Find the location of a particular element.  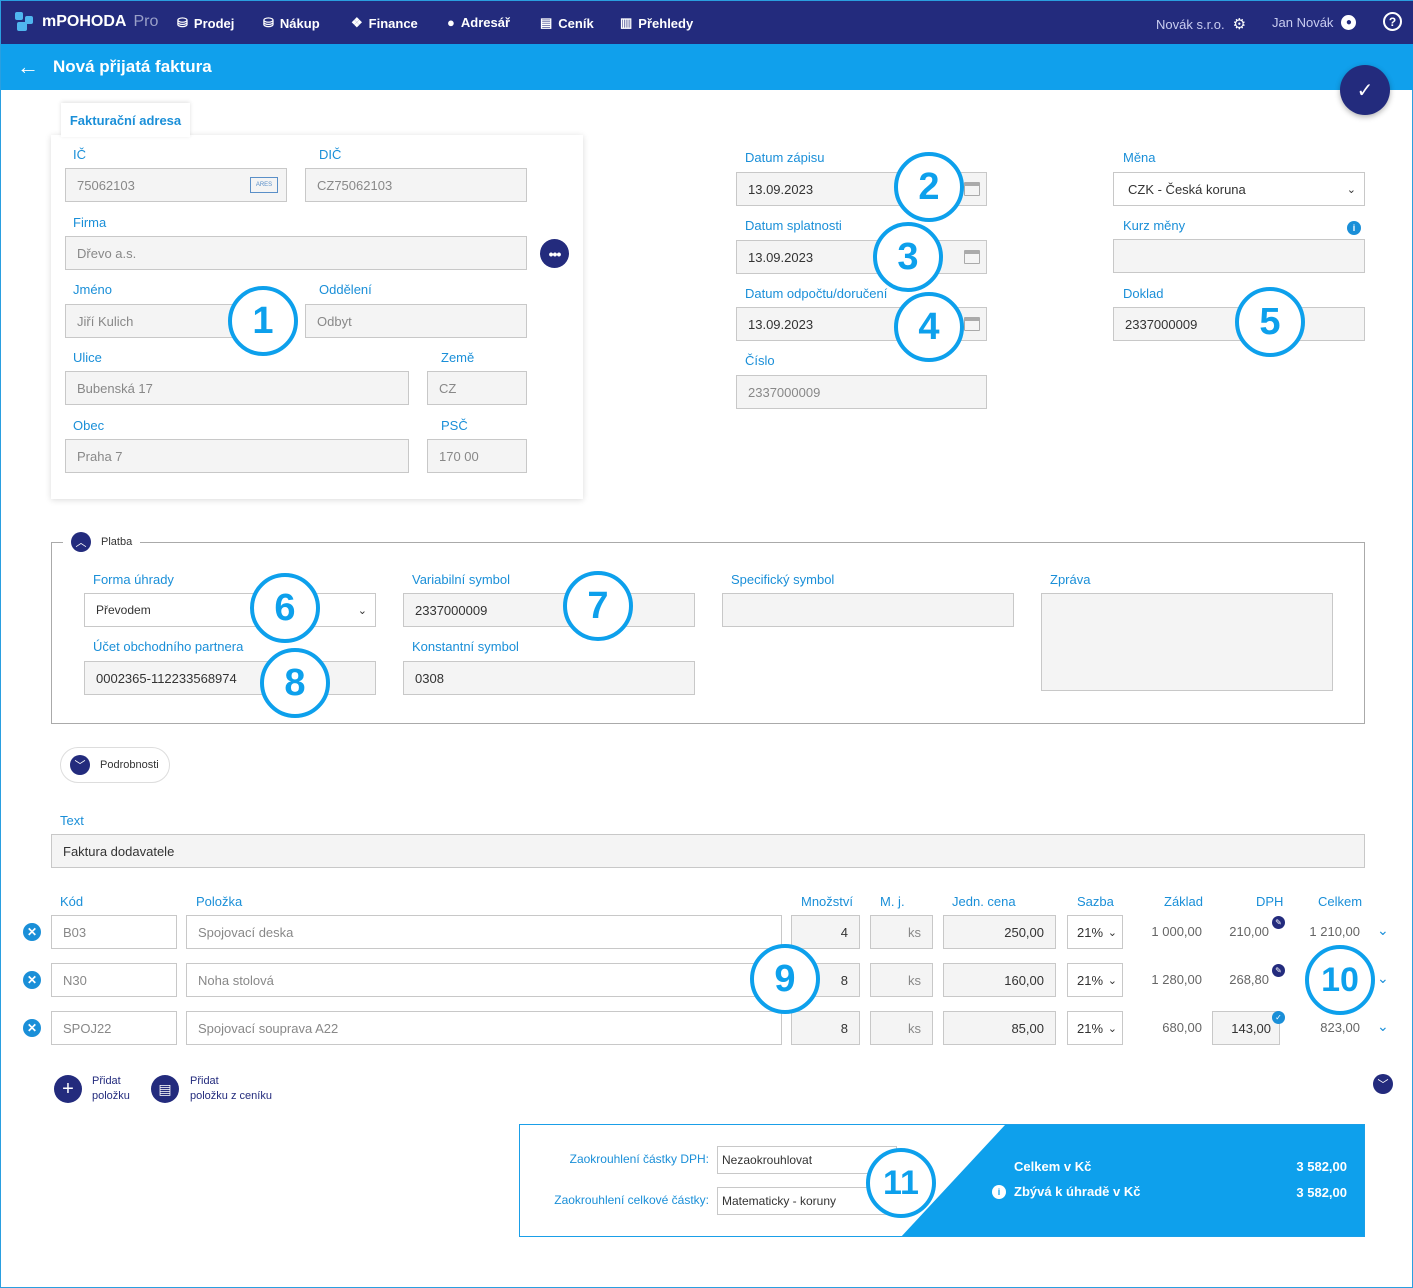

row-polozka-field: Spojovací souprava A22 is located at coordinates (484, 1028).